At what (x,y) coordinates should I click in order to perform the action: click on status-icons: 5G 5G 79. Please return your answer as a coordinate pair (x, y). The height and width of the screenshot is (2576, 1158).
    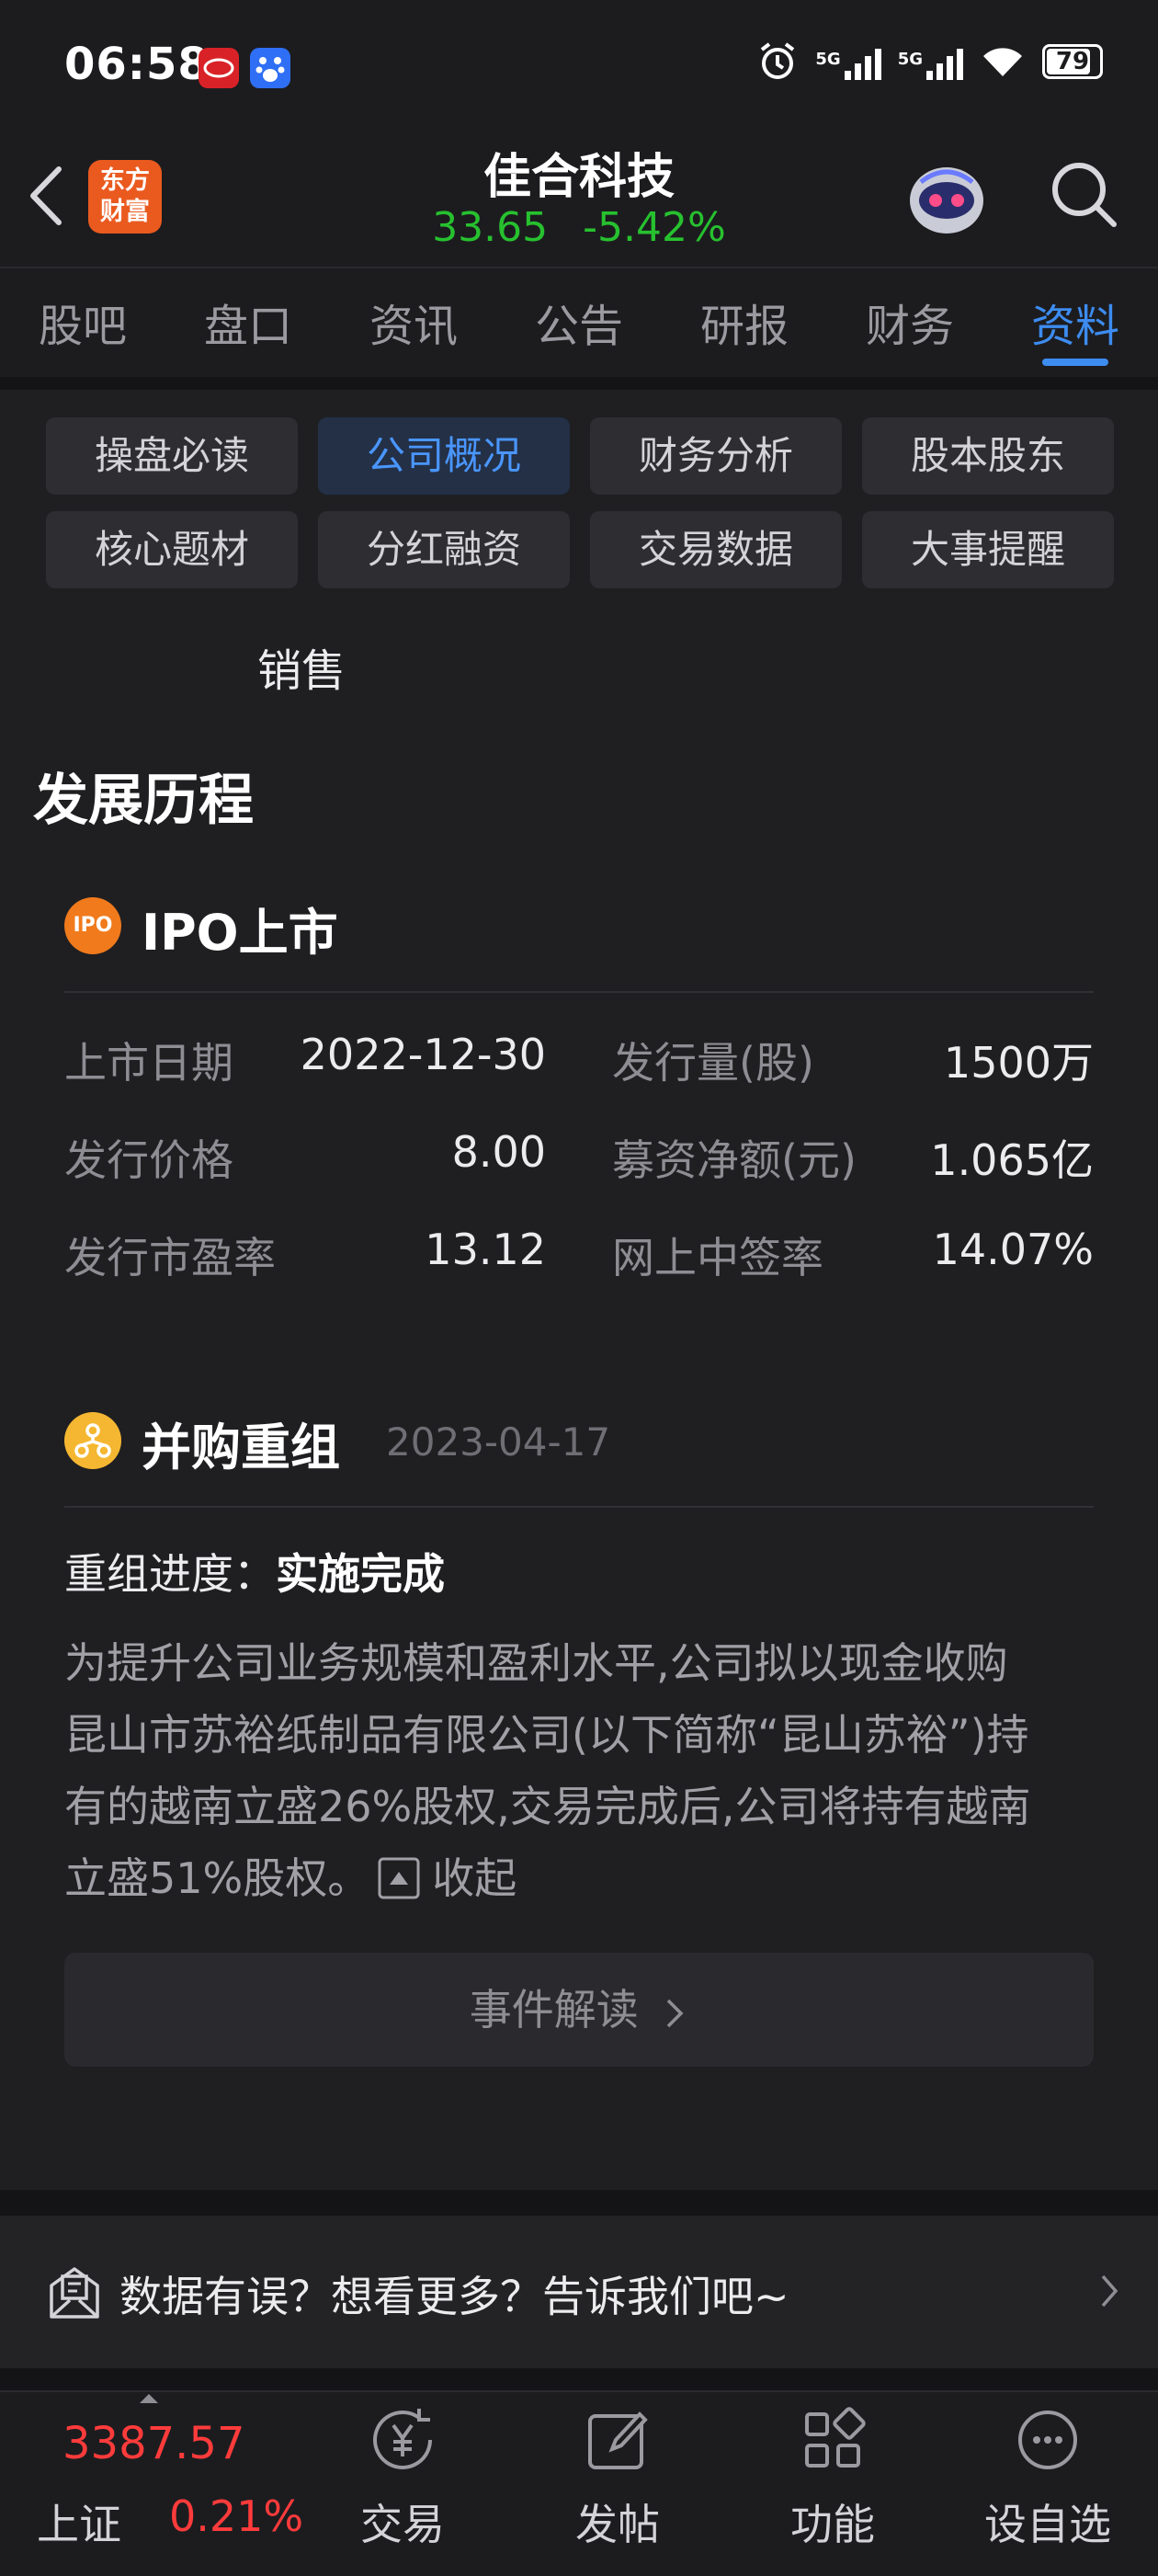
    Looking at the image, I should click on (929, 61).